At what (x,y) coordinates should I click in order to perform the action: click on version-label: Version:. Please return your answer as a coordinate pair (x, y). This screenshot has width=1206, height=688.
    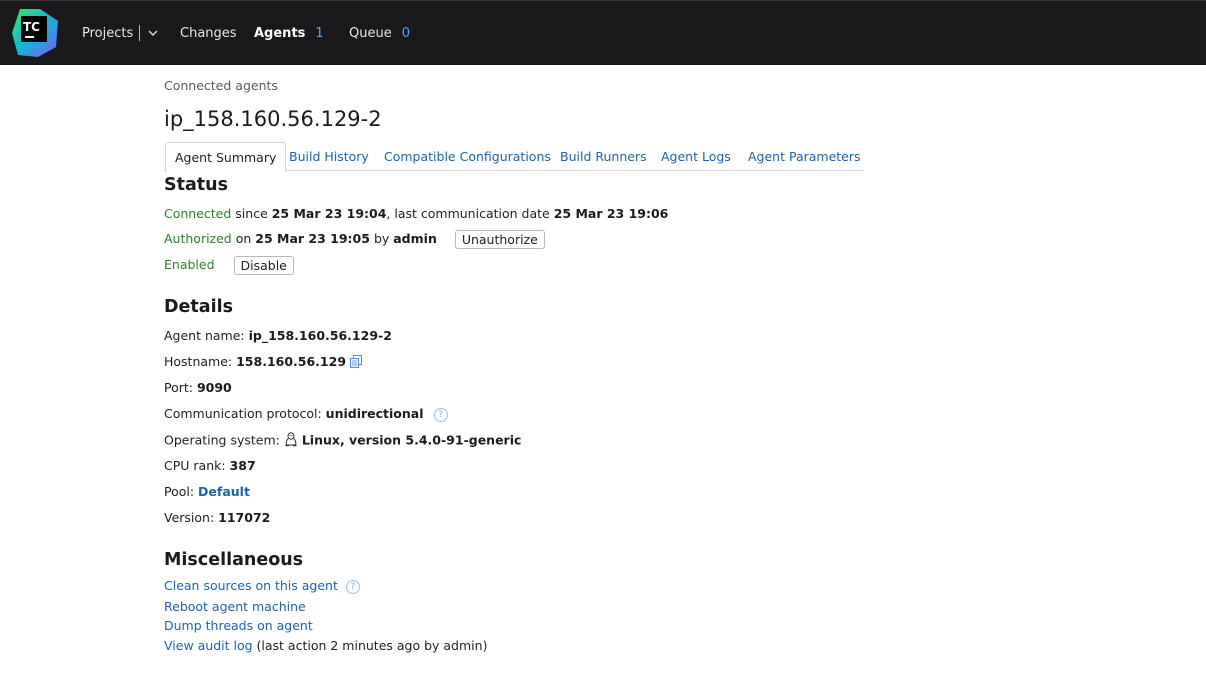
    Looking at the image, I should click on (191, 517).